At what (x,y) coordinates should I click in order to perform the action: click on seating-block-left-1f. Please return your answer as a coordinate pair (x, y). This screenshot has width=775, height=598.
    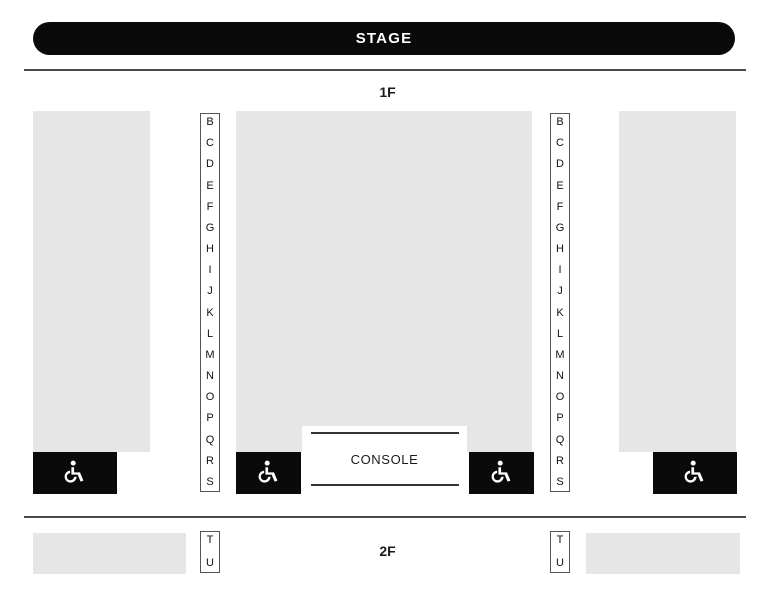
    Looking at the image, I should click on (91, 281).